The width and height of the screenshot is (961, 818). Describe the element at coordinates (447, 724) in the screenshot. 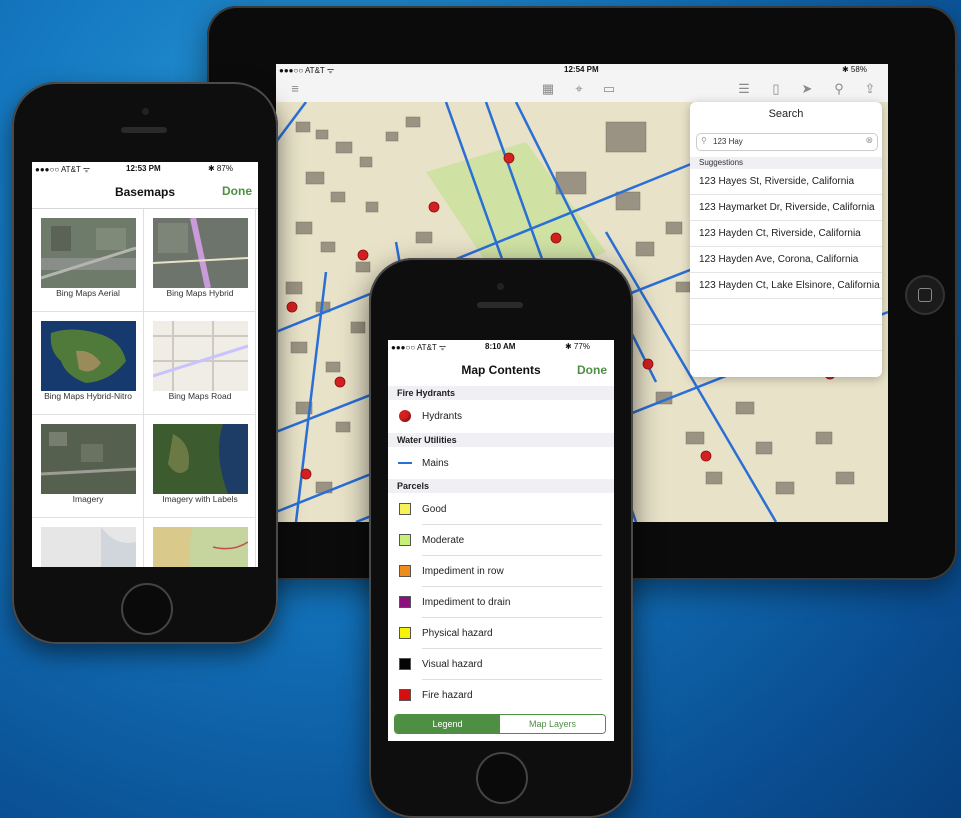

I see `legend-tab: Legend` at that location.